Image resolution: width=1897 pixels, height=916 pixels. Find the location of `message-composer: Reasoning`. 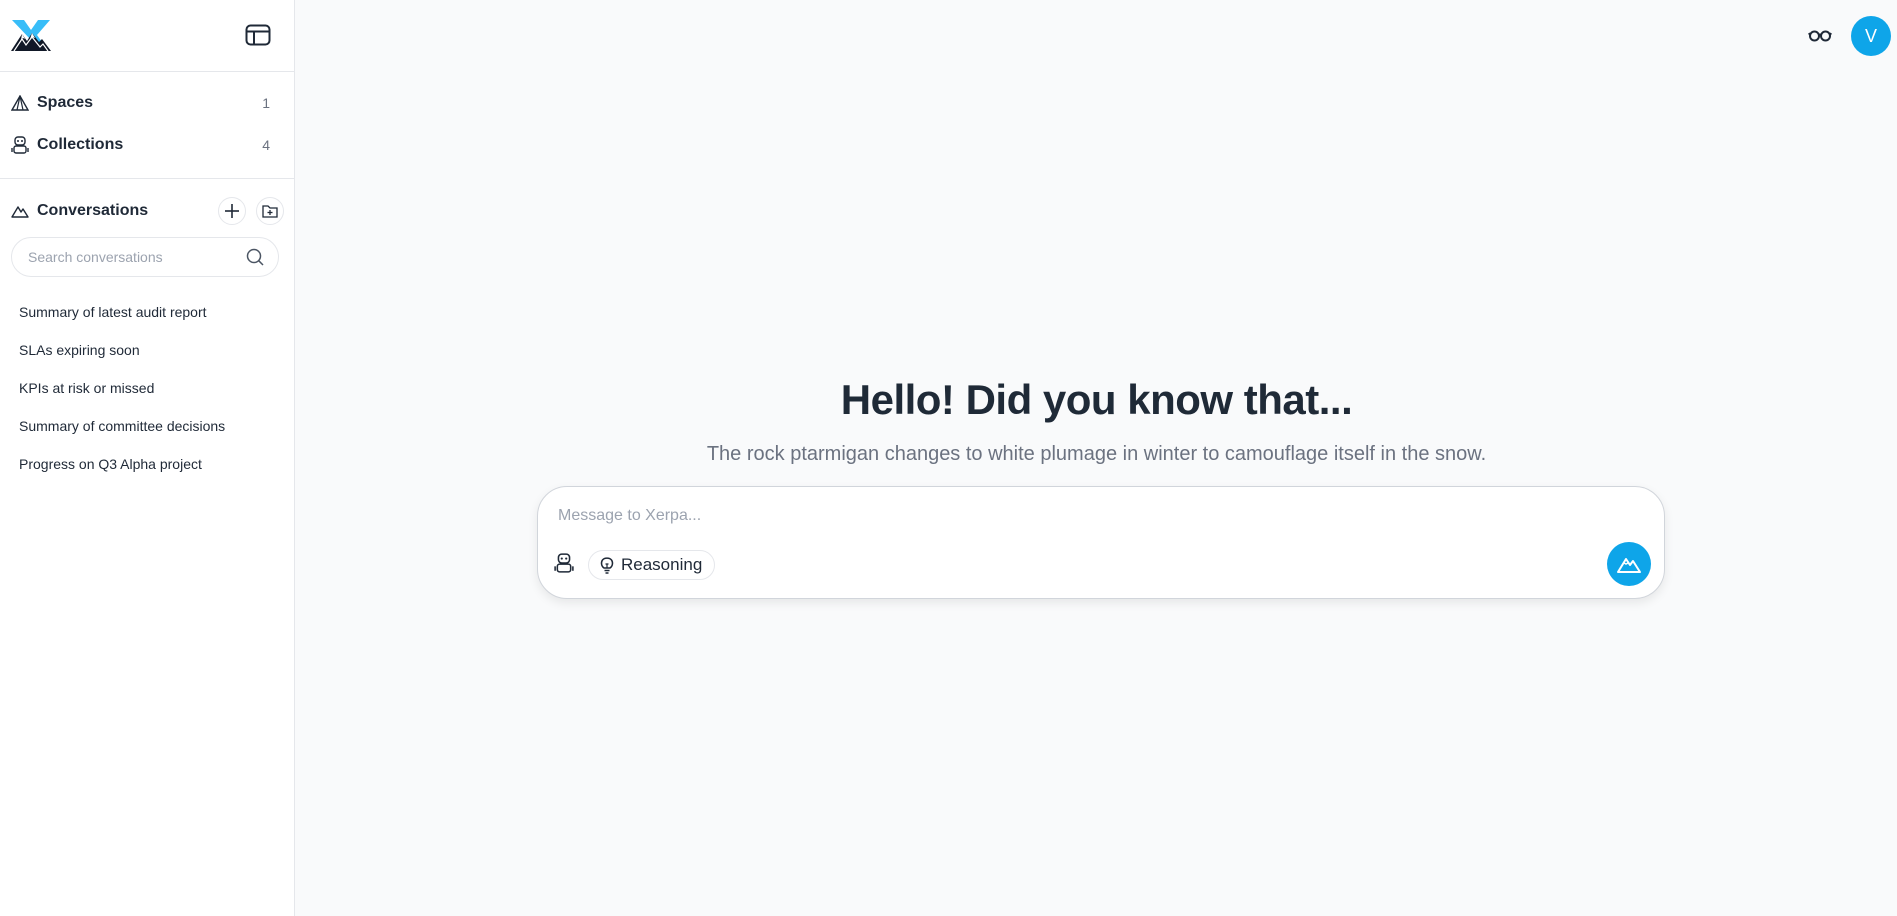

message-composer: Reasoning is located at coordinates (1101, 542).